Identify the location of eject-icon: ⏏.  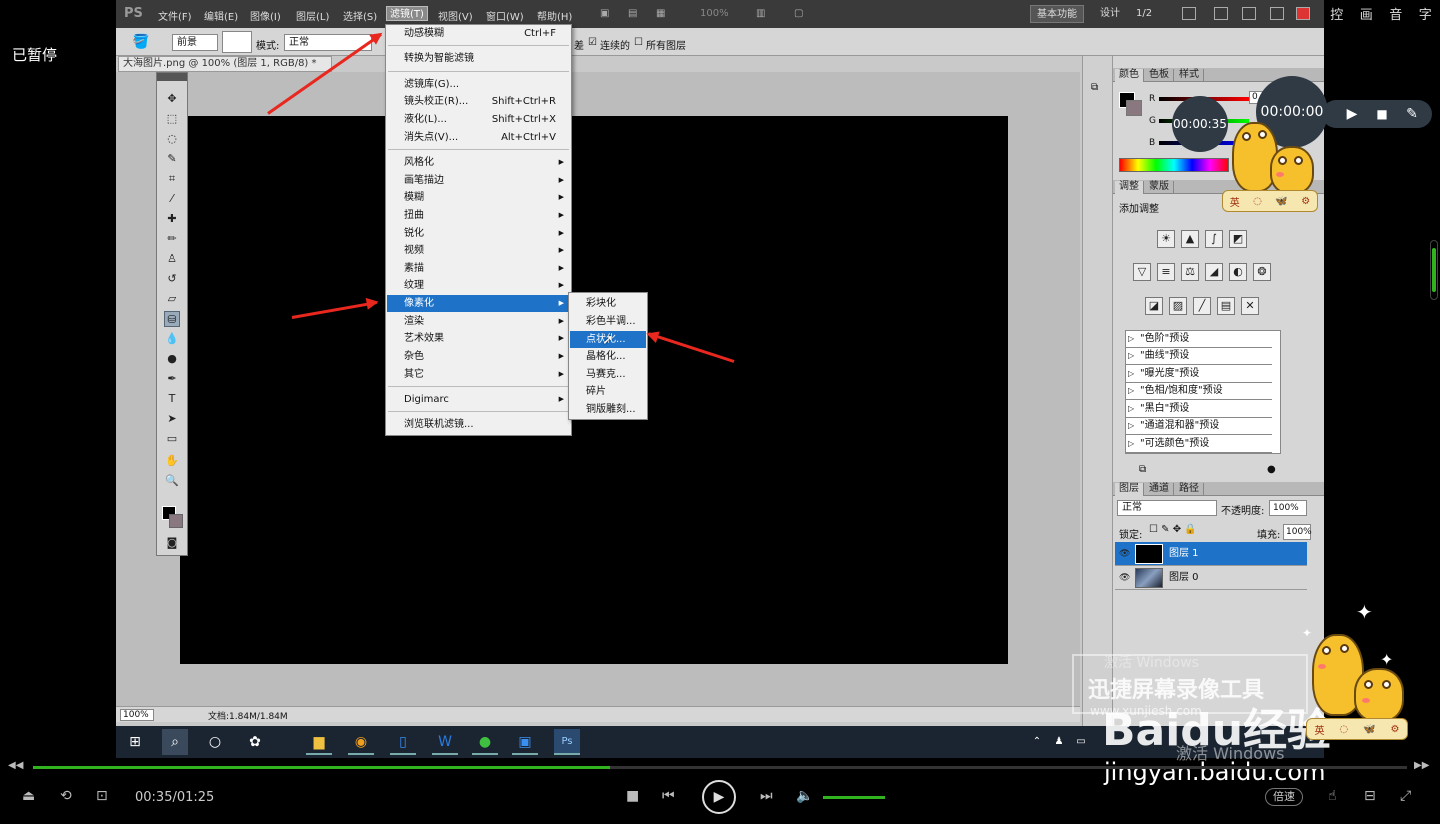
(28, 796).